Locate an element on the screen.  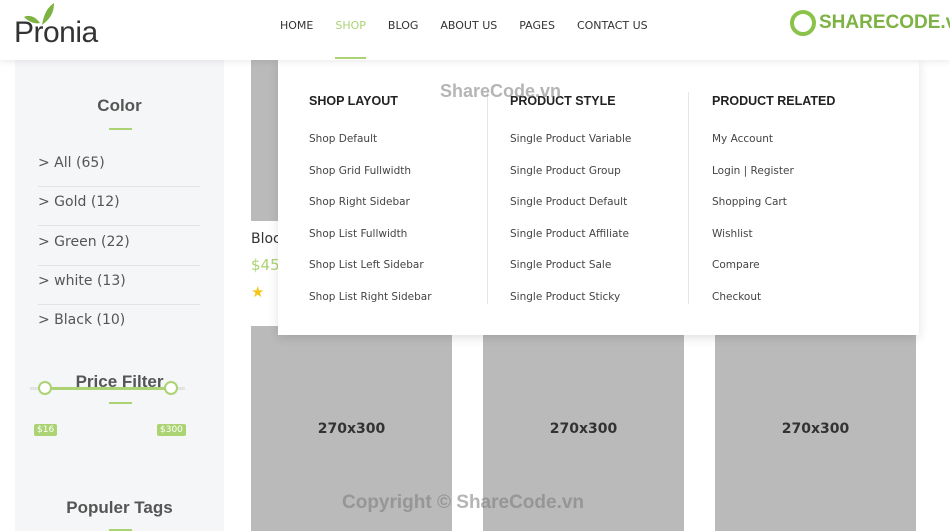
menu-link: Login | Register is located at coordinates (753, 171).